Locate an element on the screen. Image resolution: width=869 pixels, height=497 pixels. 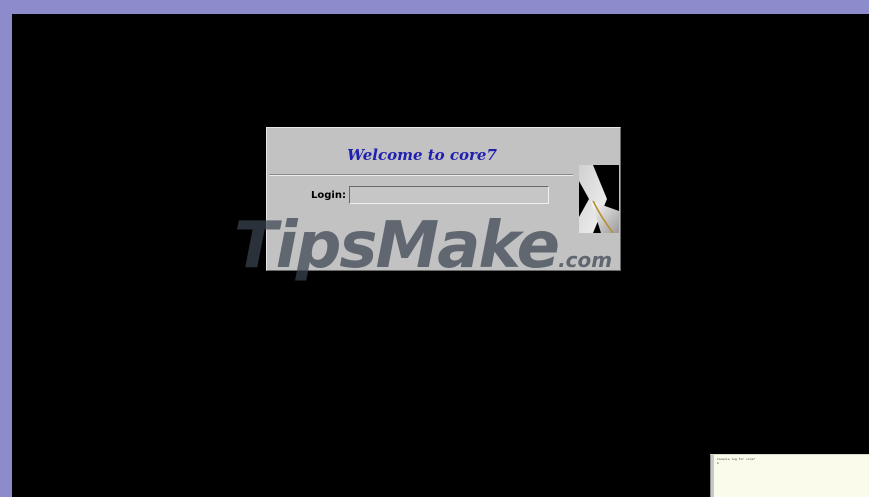
console-line-1: Console log for core7 is located at coordinates (736, 459).